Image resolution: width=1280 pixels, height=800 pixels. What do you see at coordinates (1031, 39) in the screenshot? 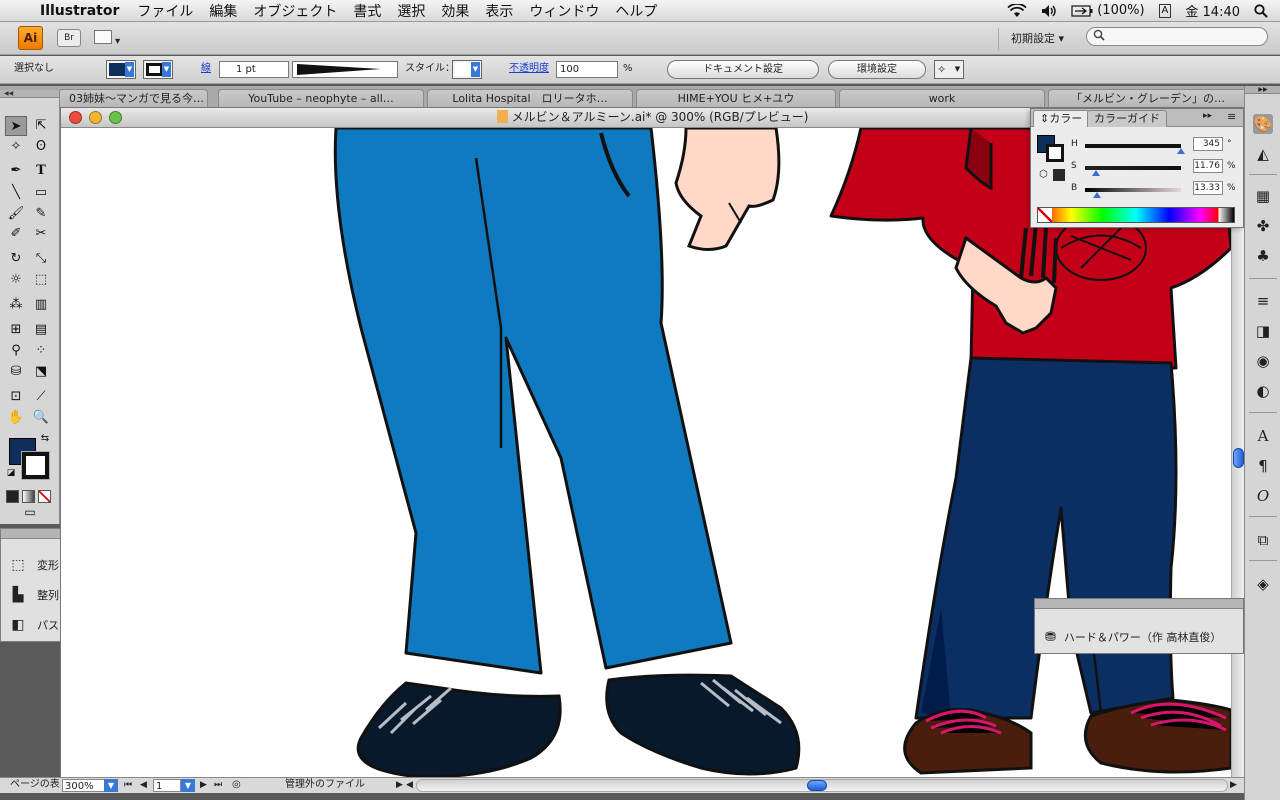
I see `workspace-switcher: 初期設定 ▾` at bounding box center [1031, 39].